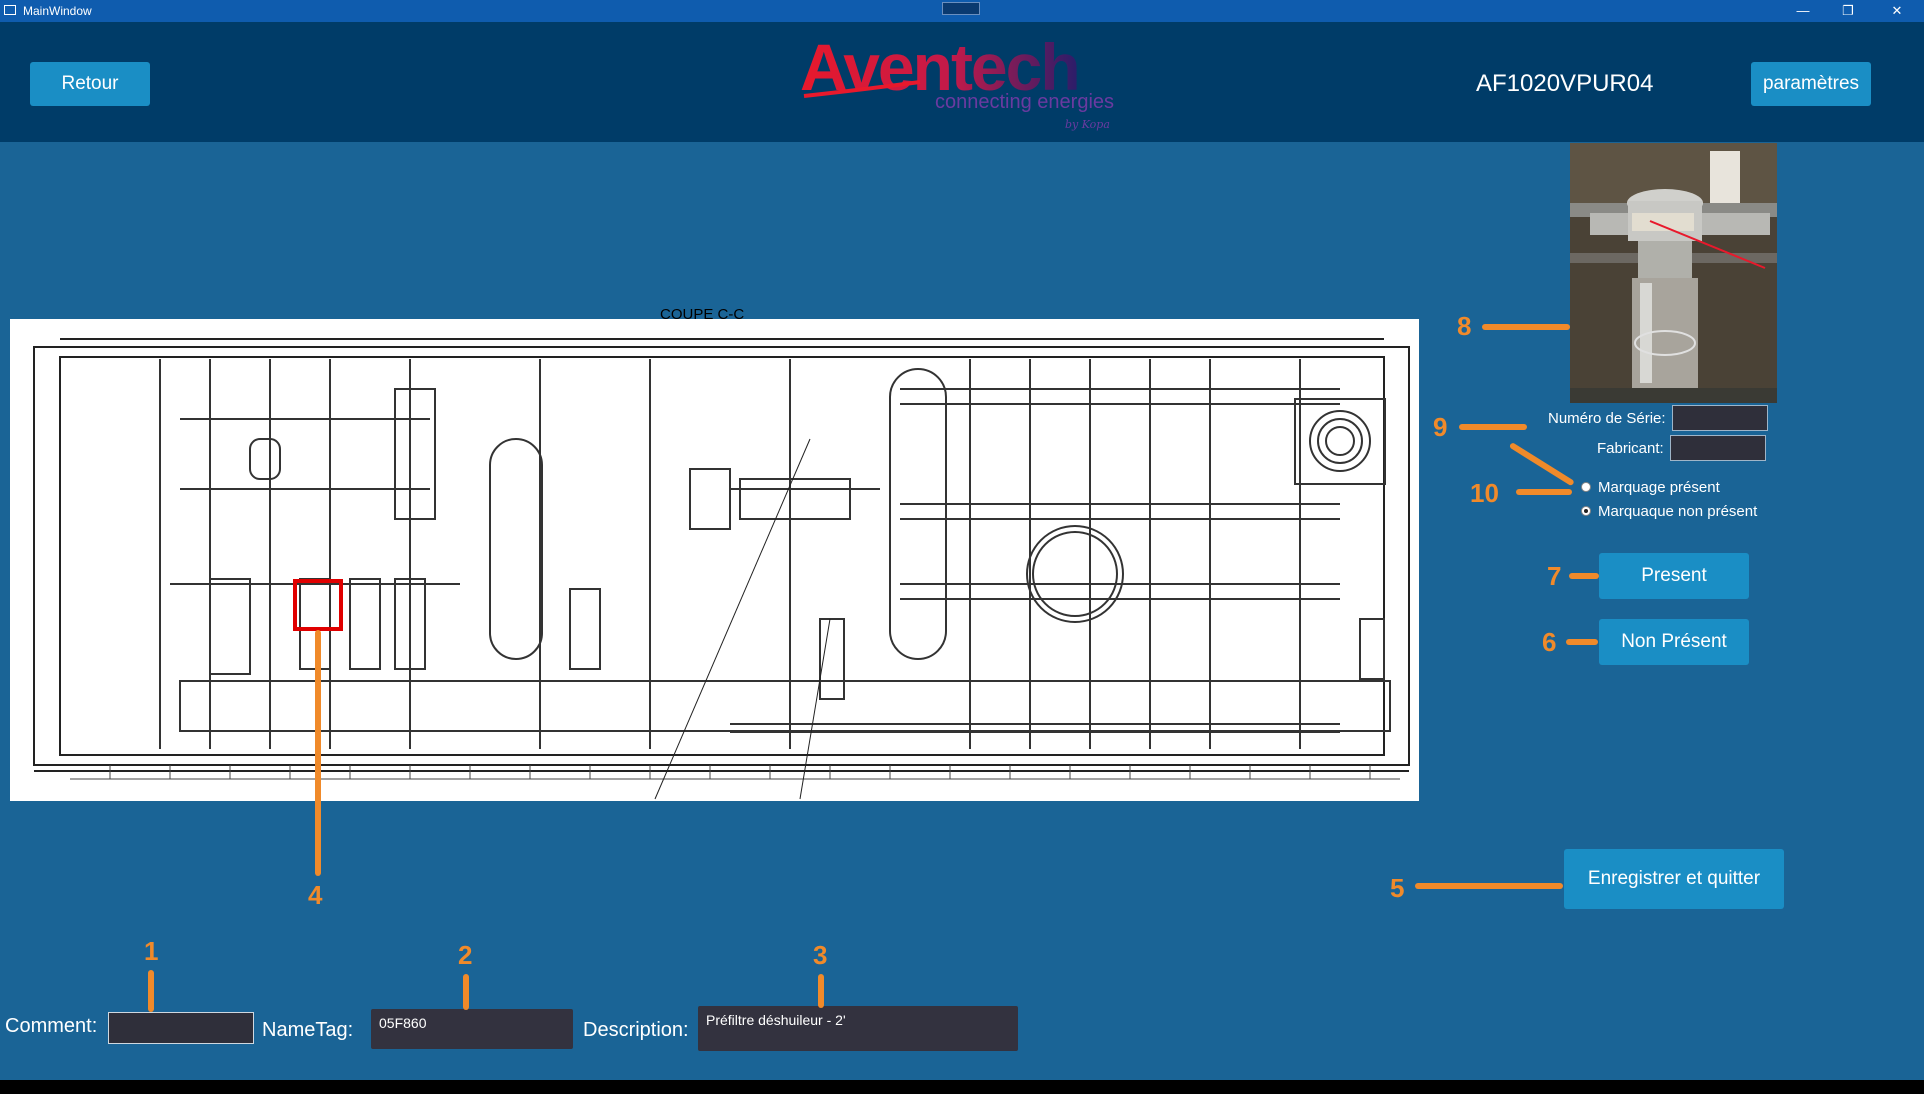  Describe the element at coordinates (957, 80) in the screenshot. I see `aventech-logo: Aventech connecting energies by Kopa` at that location.